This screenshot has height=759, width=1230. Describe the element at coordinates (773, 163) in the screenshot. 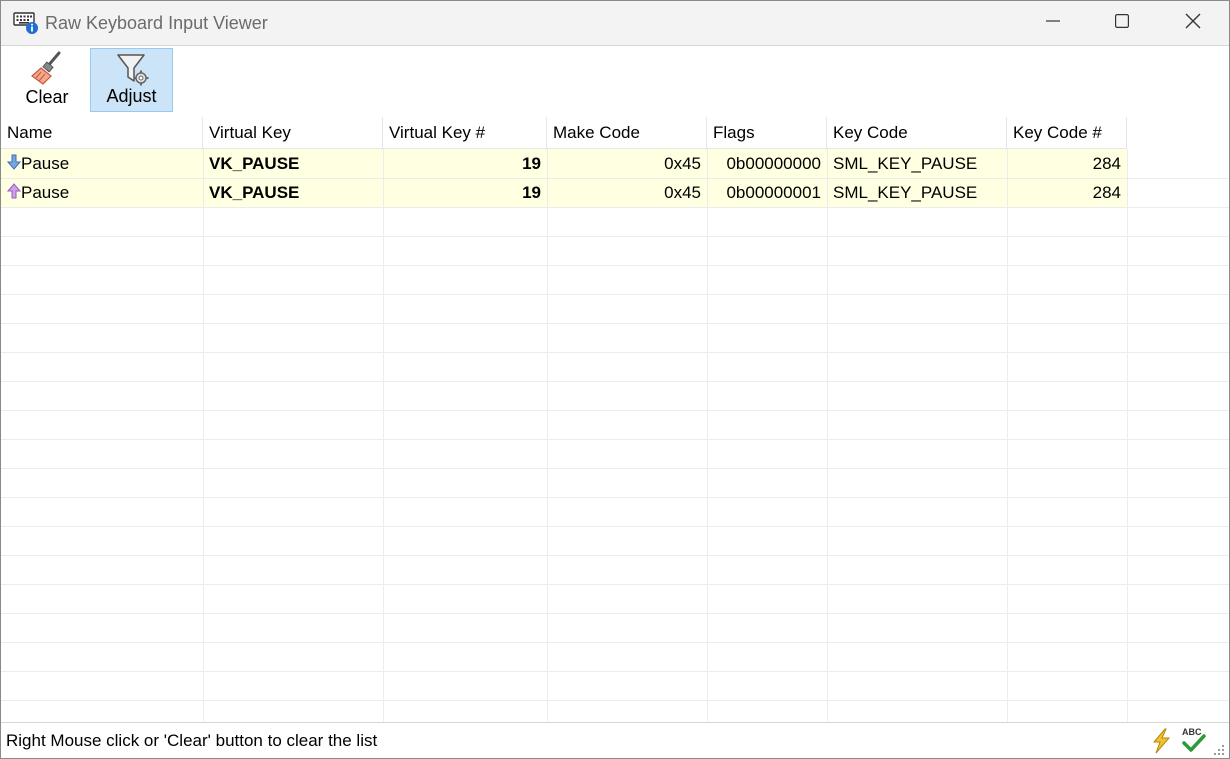

I see `flags-cell: 0b00000000` at that location.